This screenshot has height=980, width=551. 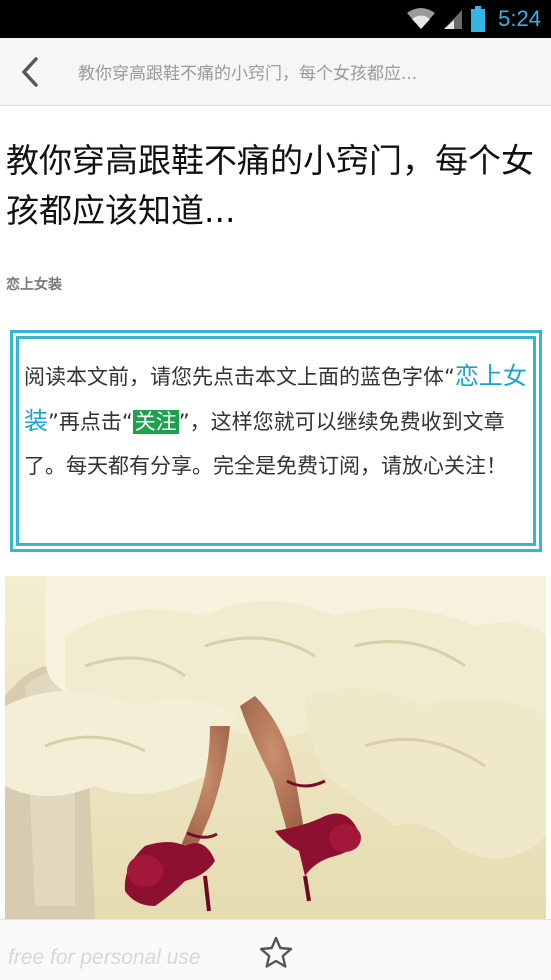 What do you see at coordinates (478, 19) in the screenshot?
I see `battery-icon` at bounding box center [478, 19].